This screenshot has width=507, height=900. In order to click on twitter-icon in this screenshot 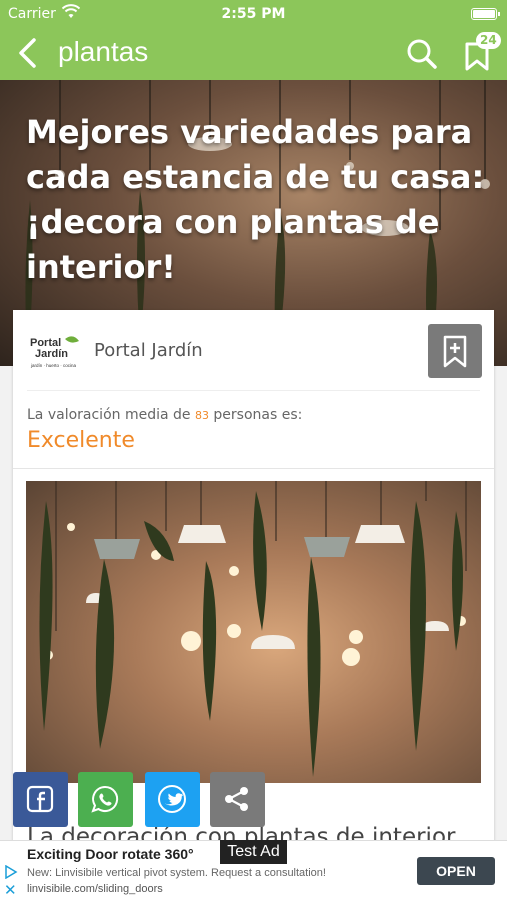, I will do `click(172, 799)`.